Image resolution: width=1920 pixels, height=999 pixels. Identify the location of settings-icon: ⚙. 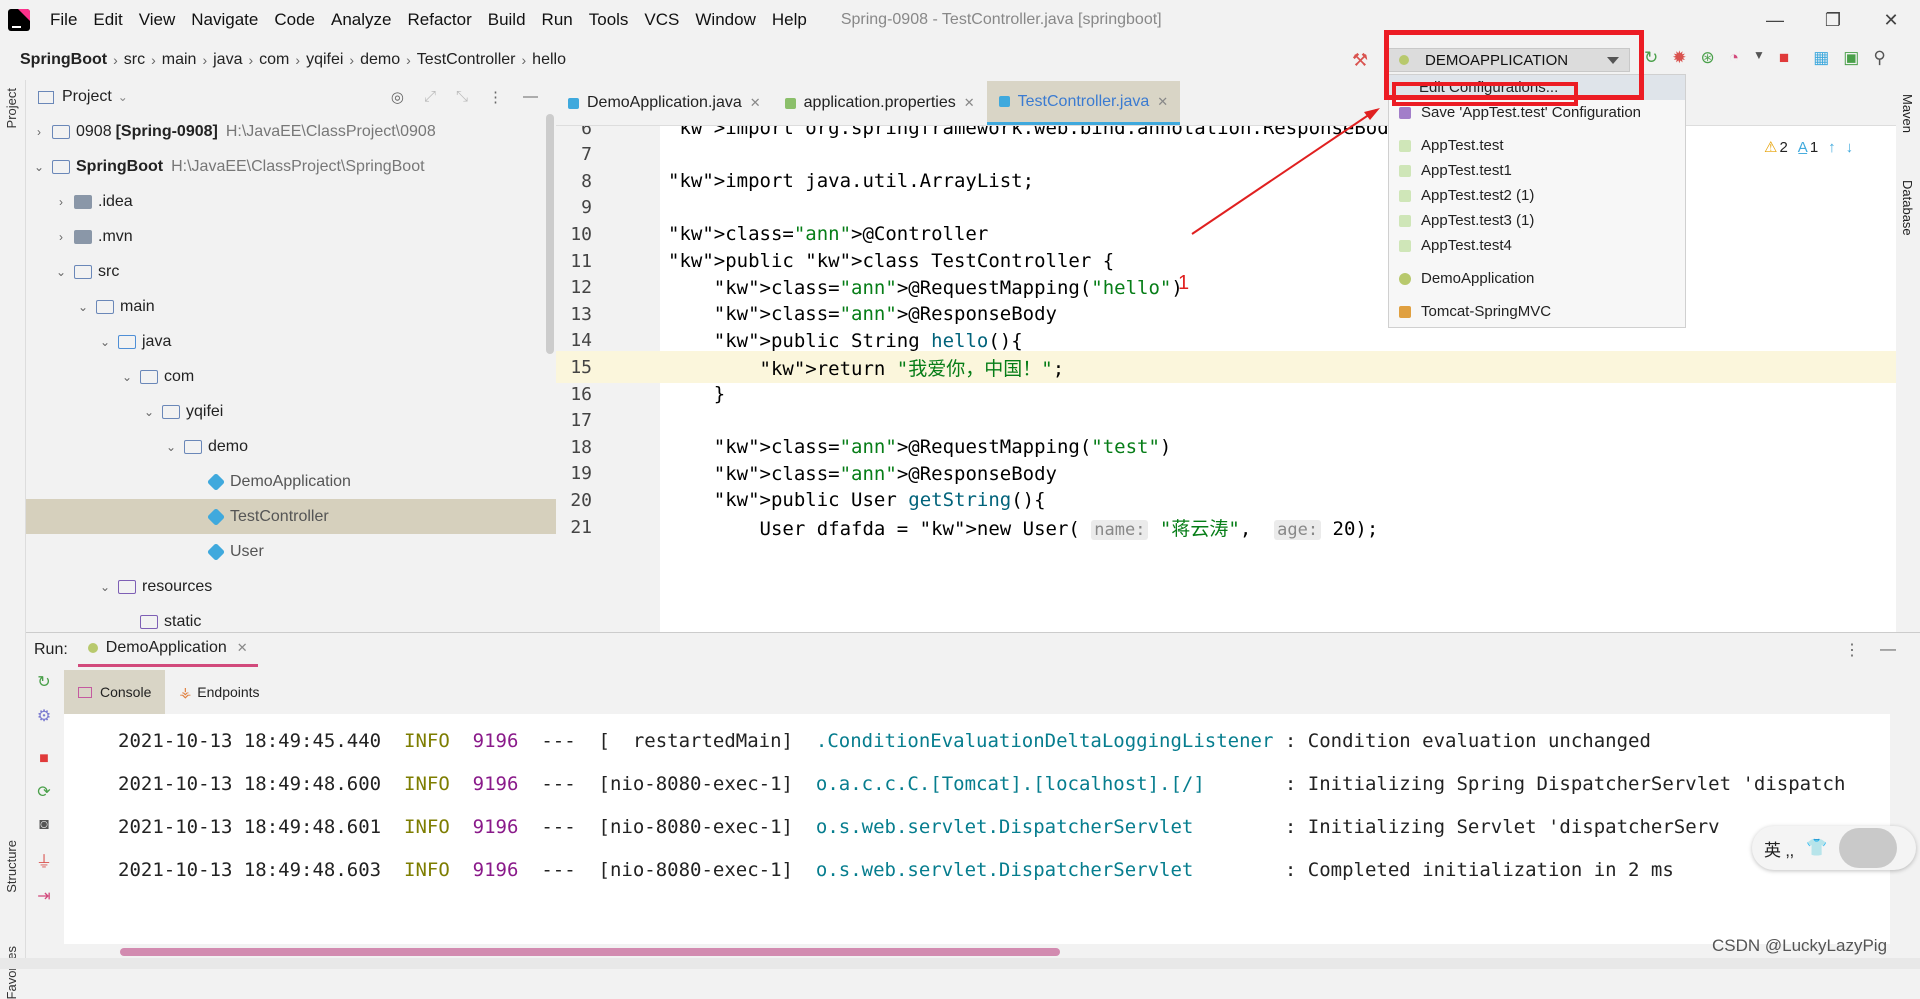
(44, 716).